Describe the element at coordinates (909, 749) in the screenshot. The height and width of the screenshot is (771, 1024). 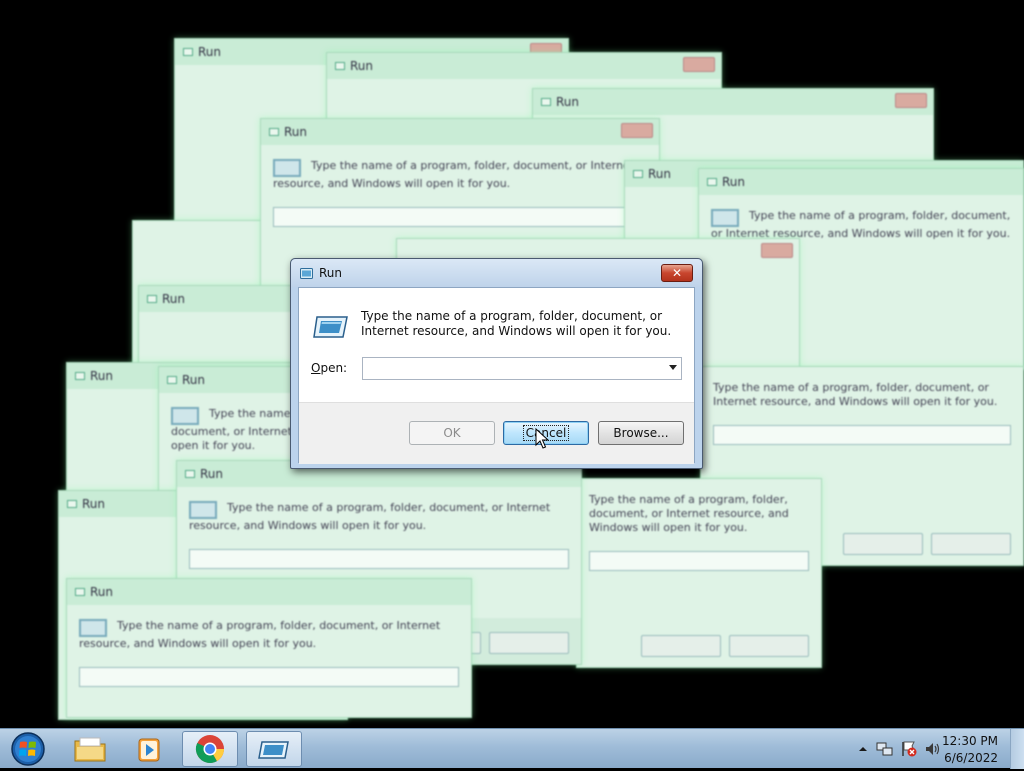
I see `action-center-flag-icon` at that location.